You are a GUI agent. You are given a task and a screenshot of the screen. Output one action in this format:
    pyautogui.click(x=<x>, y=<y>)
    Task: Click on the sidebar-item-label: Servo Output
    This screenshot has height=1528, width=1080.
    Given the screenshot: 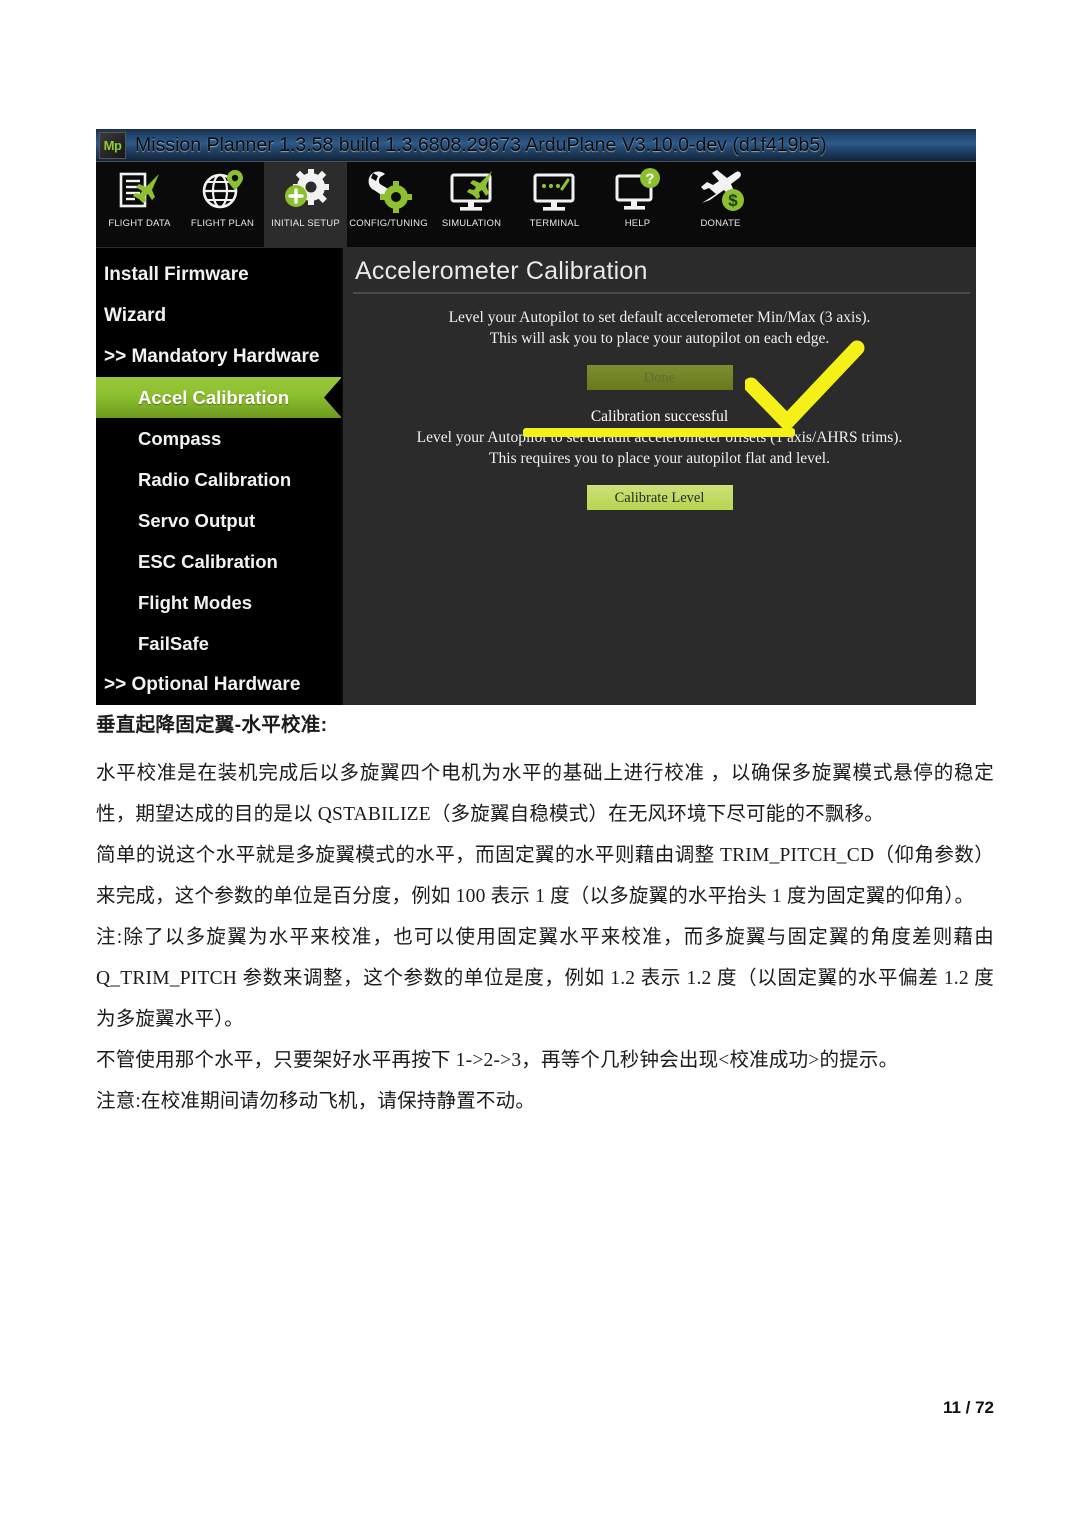 What is the action you would take?
    pyautogui.click(x=197, y=520)
    